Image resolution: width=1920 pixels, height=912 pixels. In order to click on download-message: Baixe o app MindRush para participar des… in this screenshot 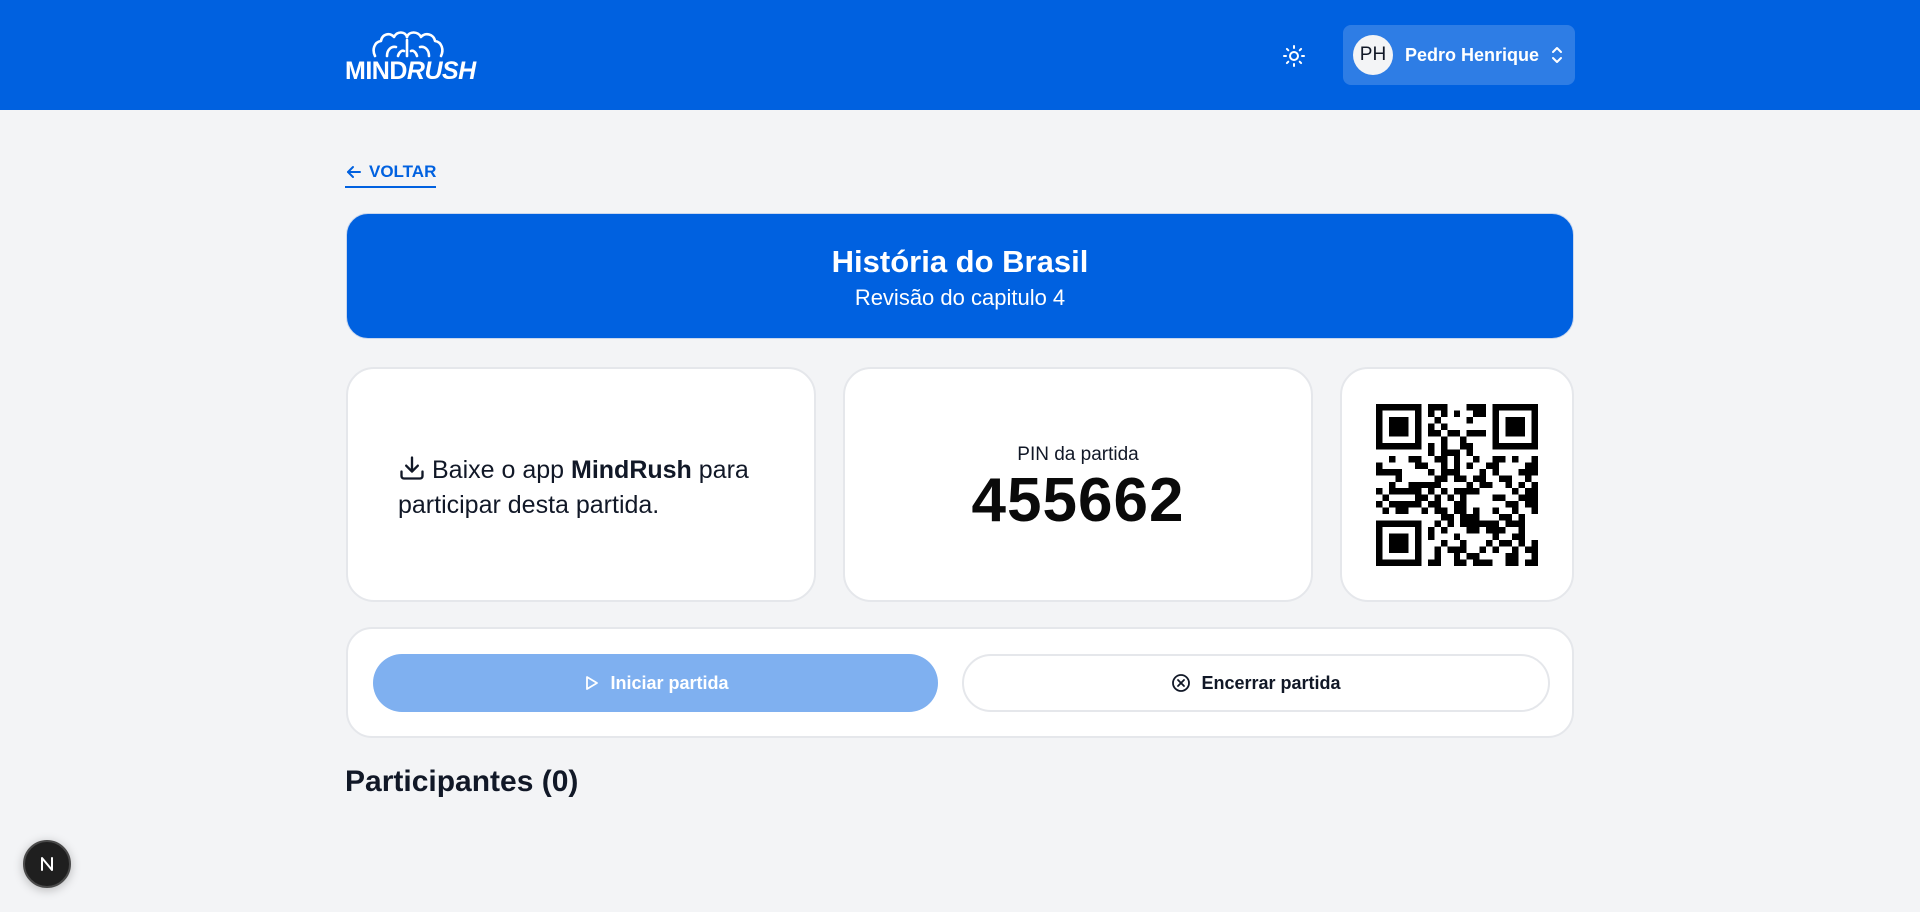, I will do `click(598, 488)`.